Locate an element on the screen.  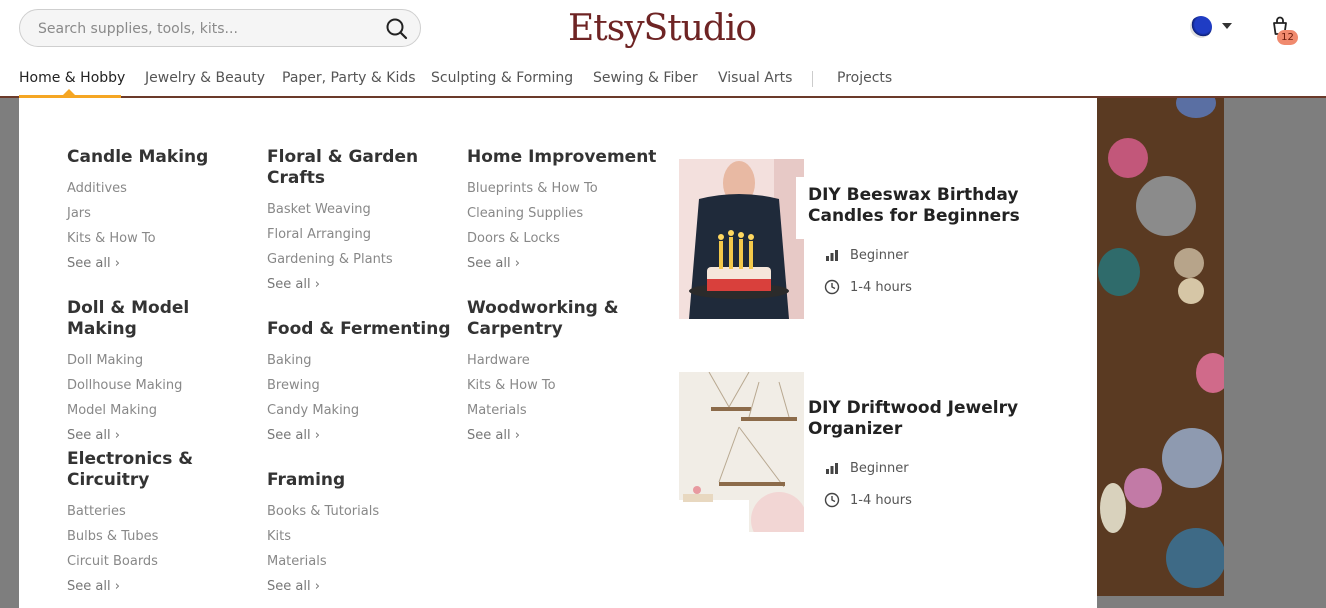
menu-group-title: Floral & Garden Crafts is located at coordinates (347, 168).